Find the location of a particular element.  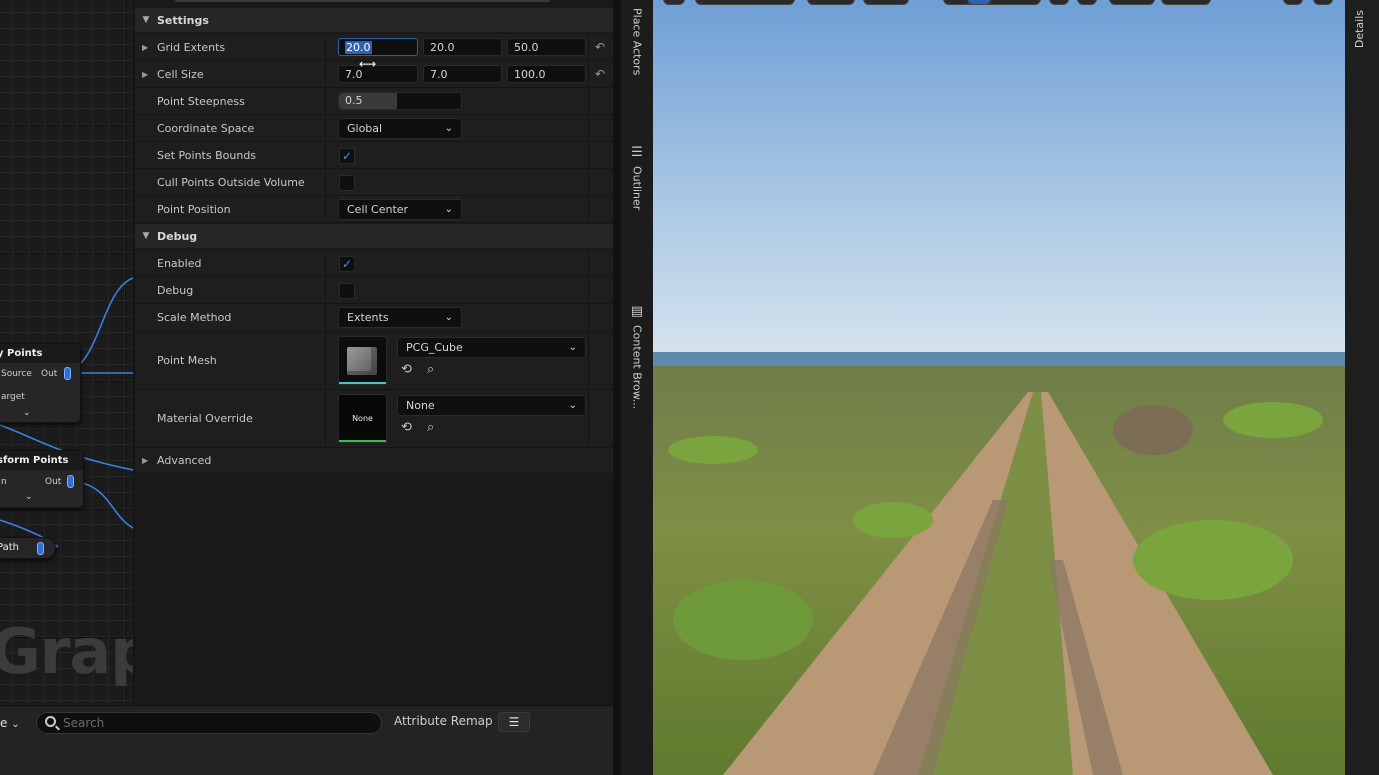

hamburger-menu-icon: ☰ is located at coordinates (514, 722).